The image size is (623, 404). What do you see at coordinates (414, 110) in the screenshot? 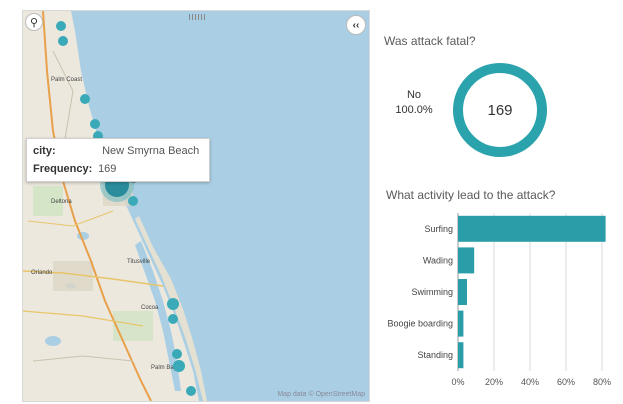
I see `donut-percent-label: 100.0%` at bounding box center [414, 110].